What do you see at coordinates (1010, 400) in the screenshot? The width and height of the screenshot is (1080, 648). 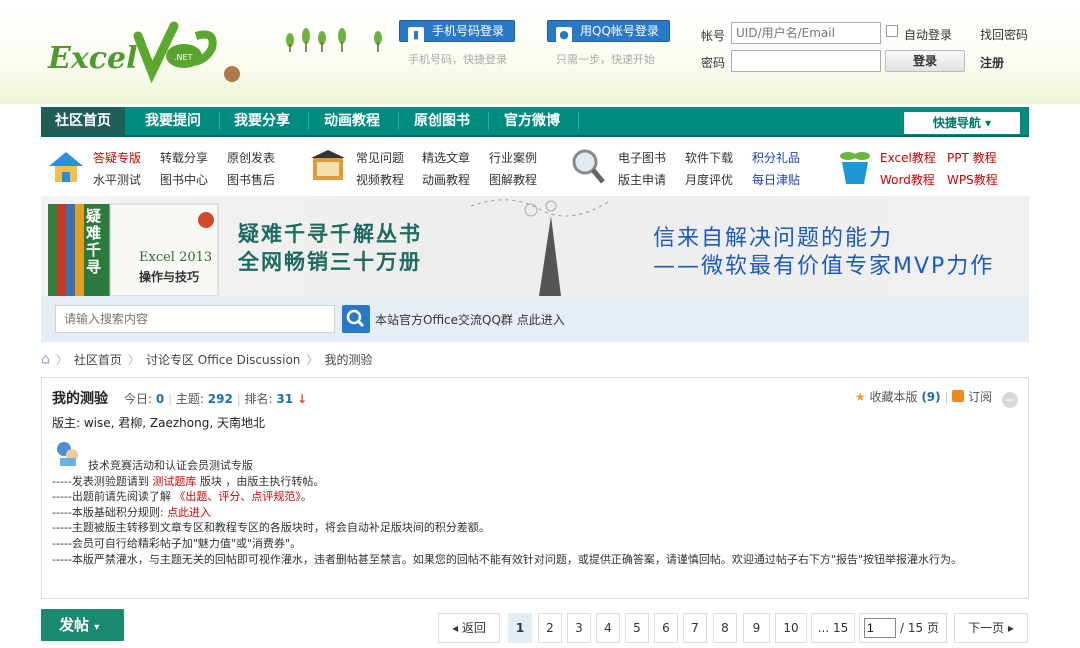 I see `collapse-icon: −` at bounding box center [1010, 400].